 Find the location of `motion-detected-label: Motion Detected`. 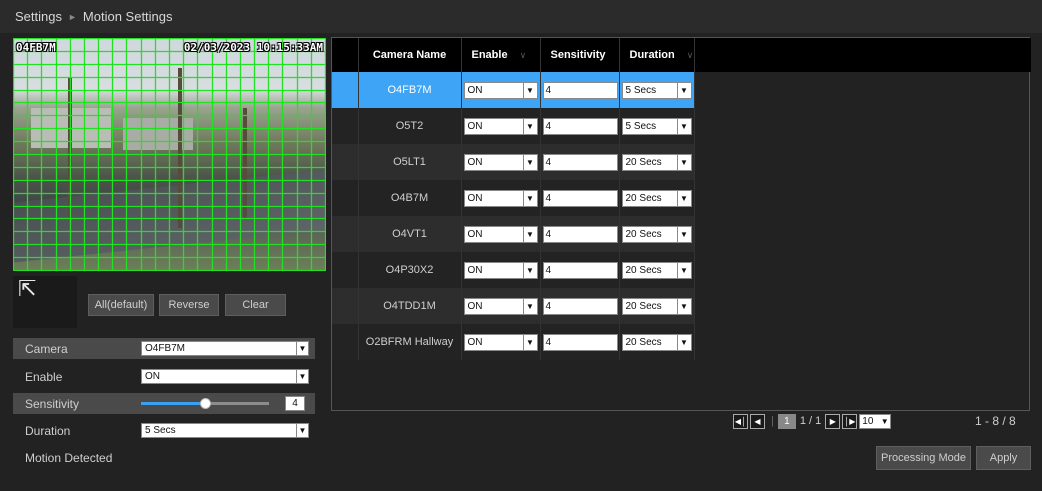

motion-detected-label: Motion Detected is located at coordinates (69, 458).